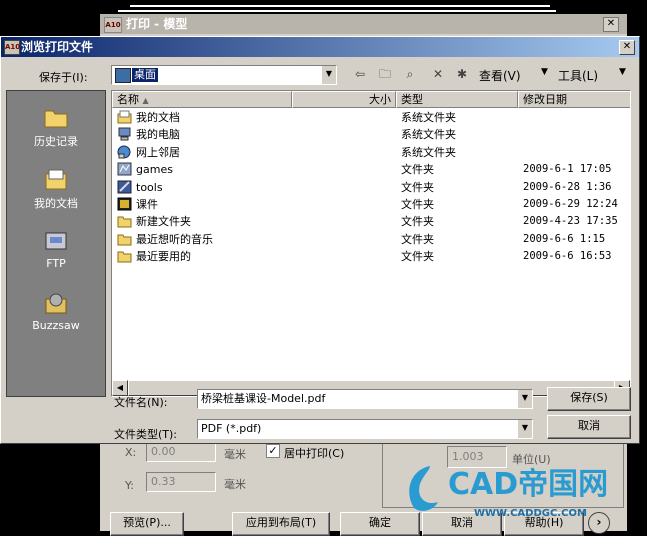  What do you see at coordinates (56, 325) in the screenshot?
I see `place-label: Buzzsaw` at bounding box center [56, 325].